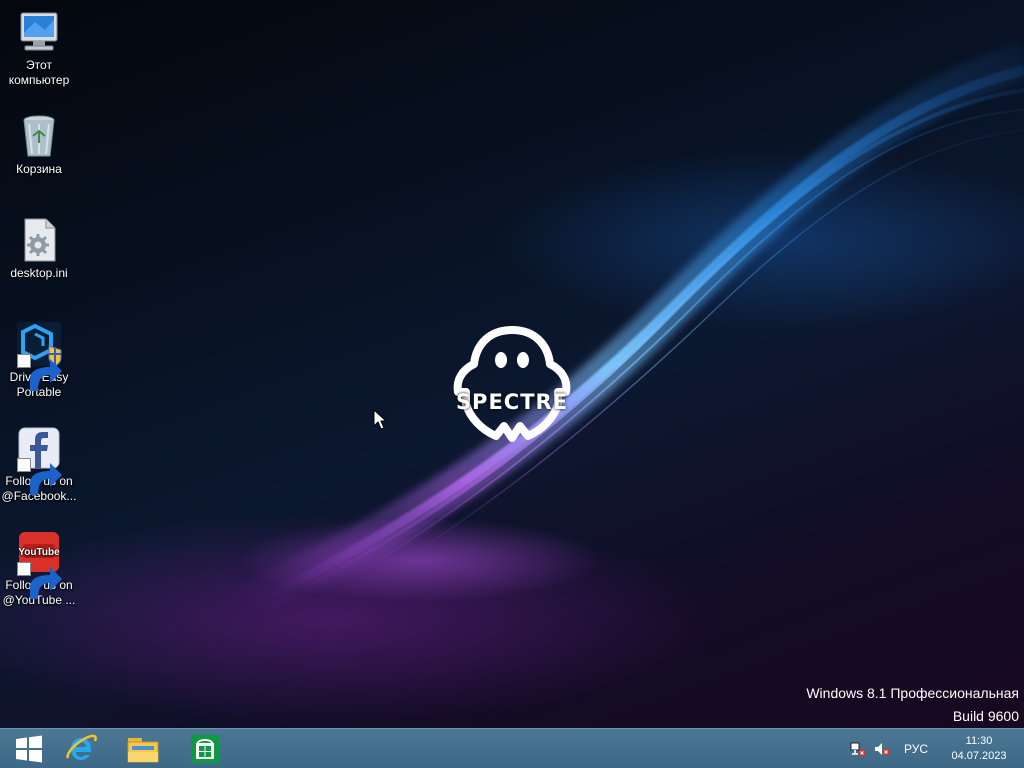 The height and width of the screenshot is (768, 1024). Describe the element at coordinates (985, 716) in the screenshot. I see `watermark-build: Build 9600` at that location.